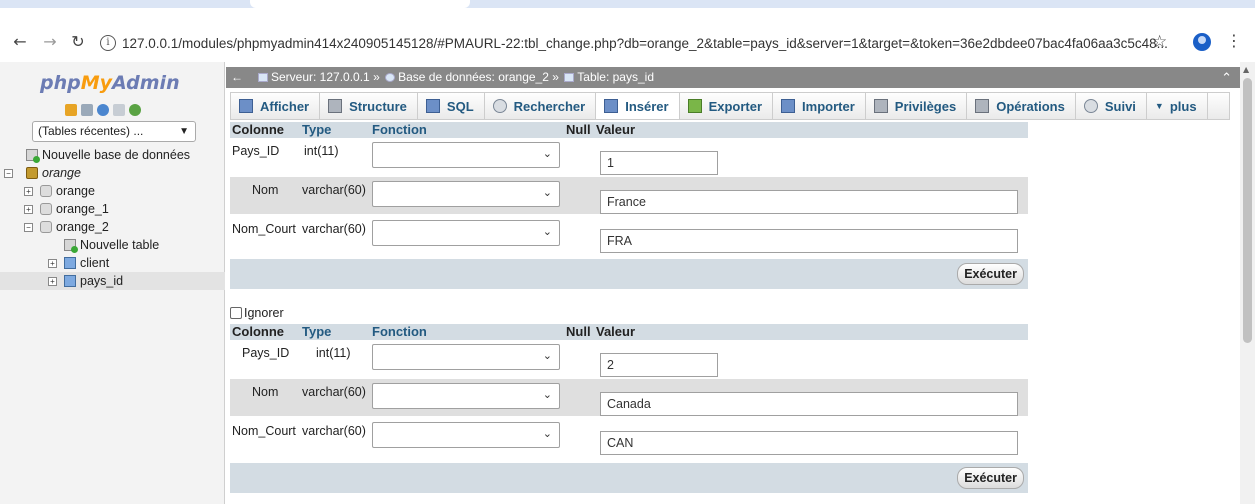  What do you see at coordinates (1030, 106) in the screenshot?
I see `tab-label: Opérations` at bounding box center [1030, 106].